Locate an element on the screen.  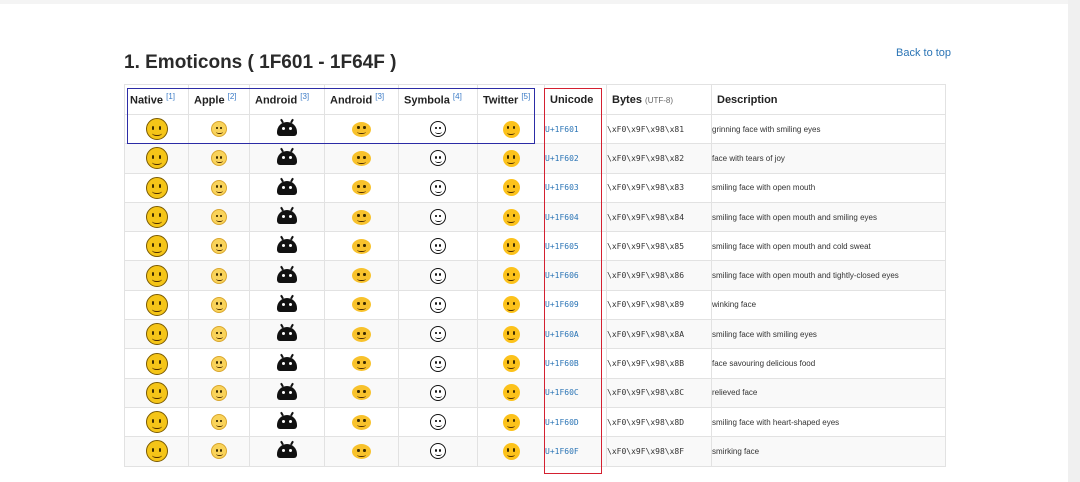
ref-link: [5] is located at coordinates (525, 96).